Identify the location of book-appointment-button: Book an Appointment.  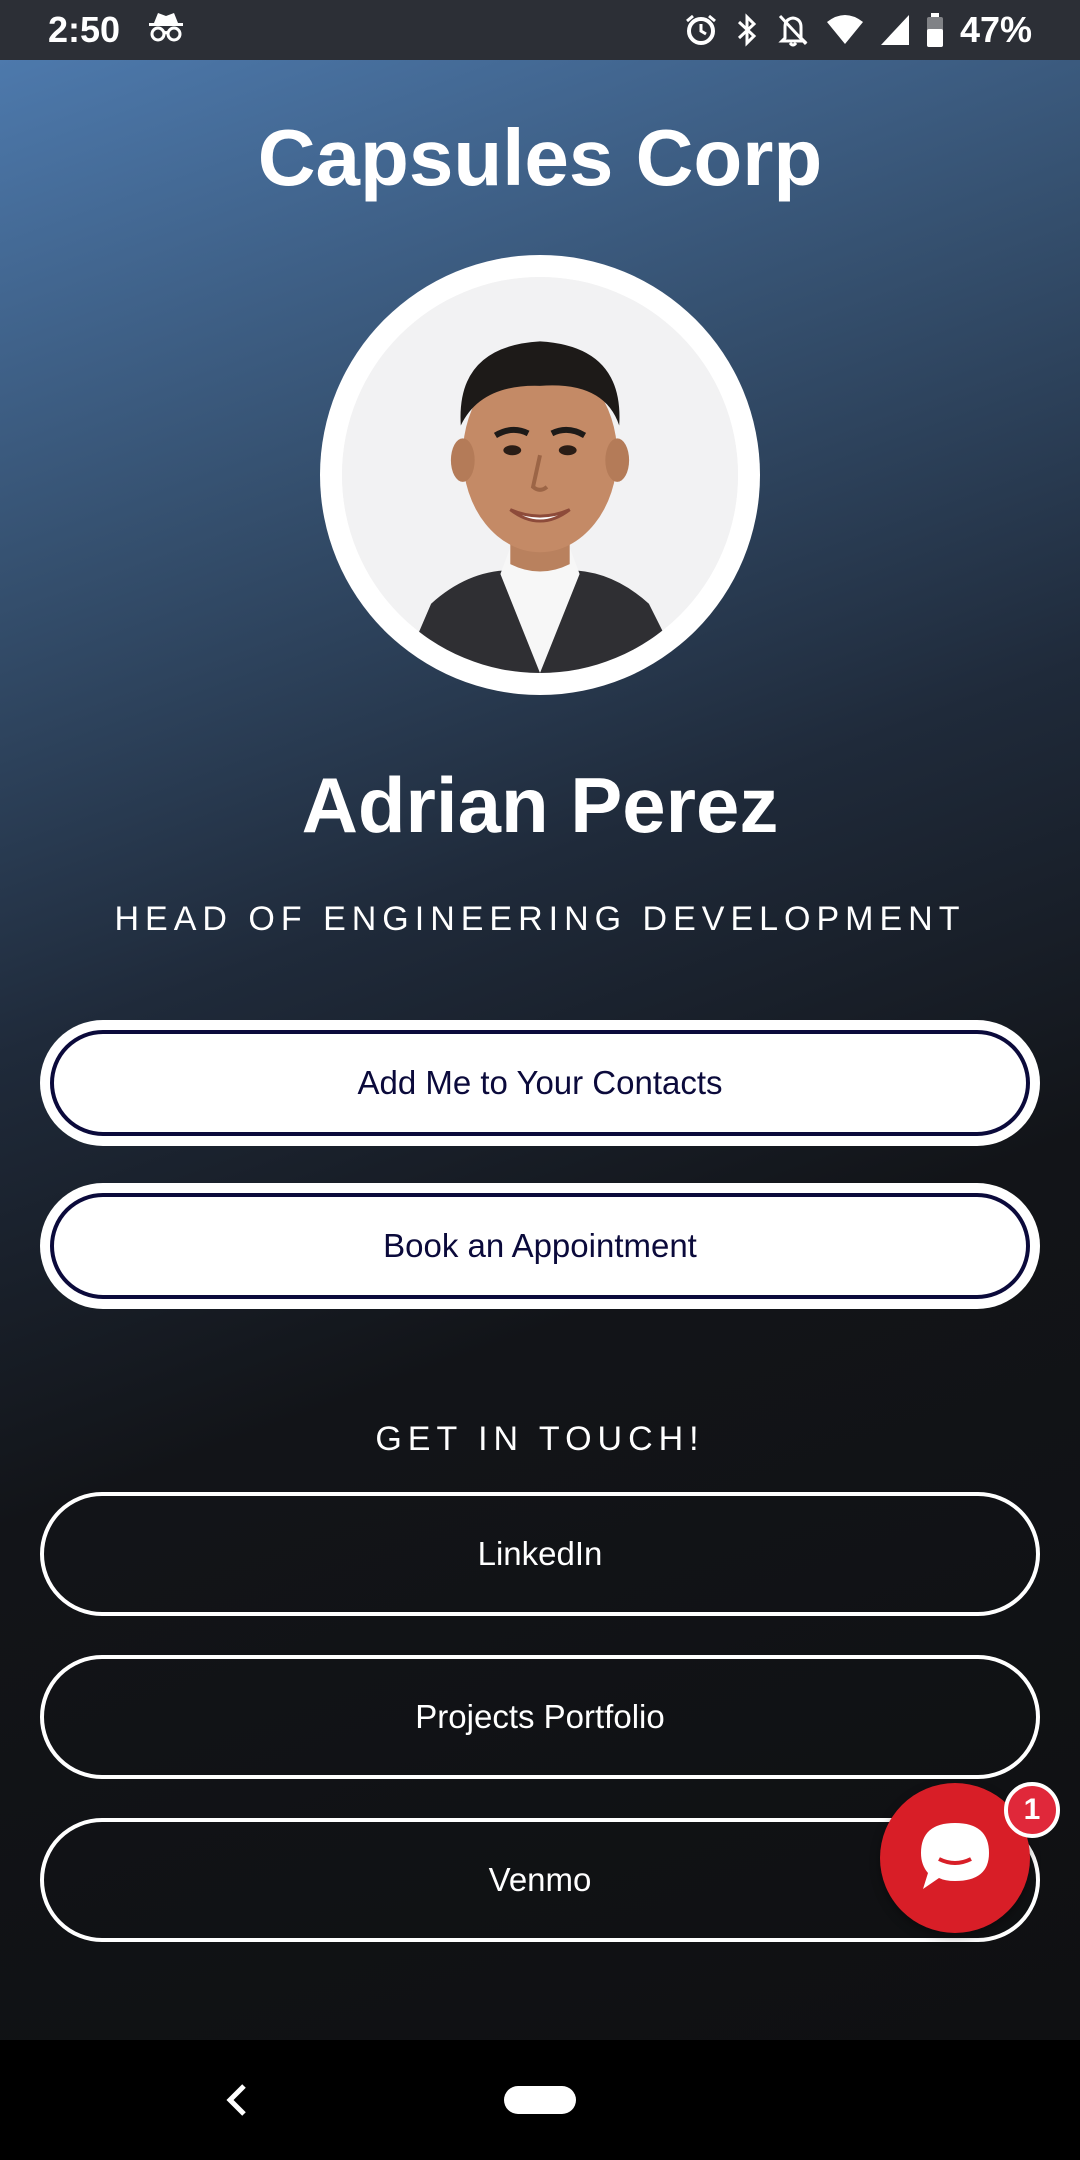
(540, 1246).